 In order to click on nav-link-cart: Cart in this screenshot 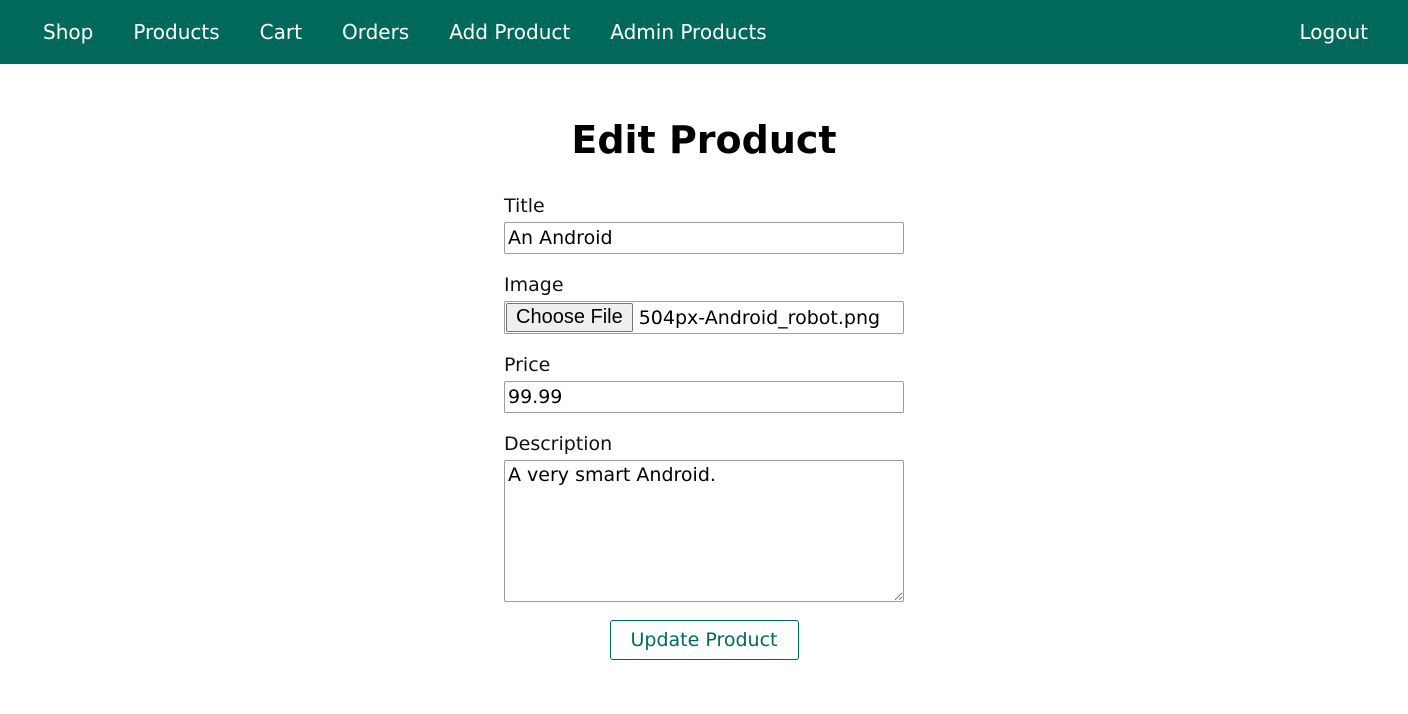, I will do `click(281, 32)`.